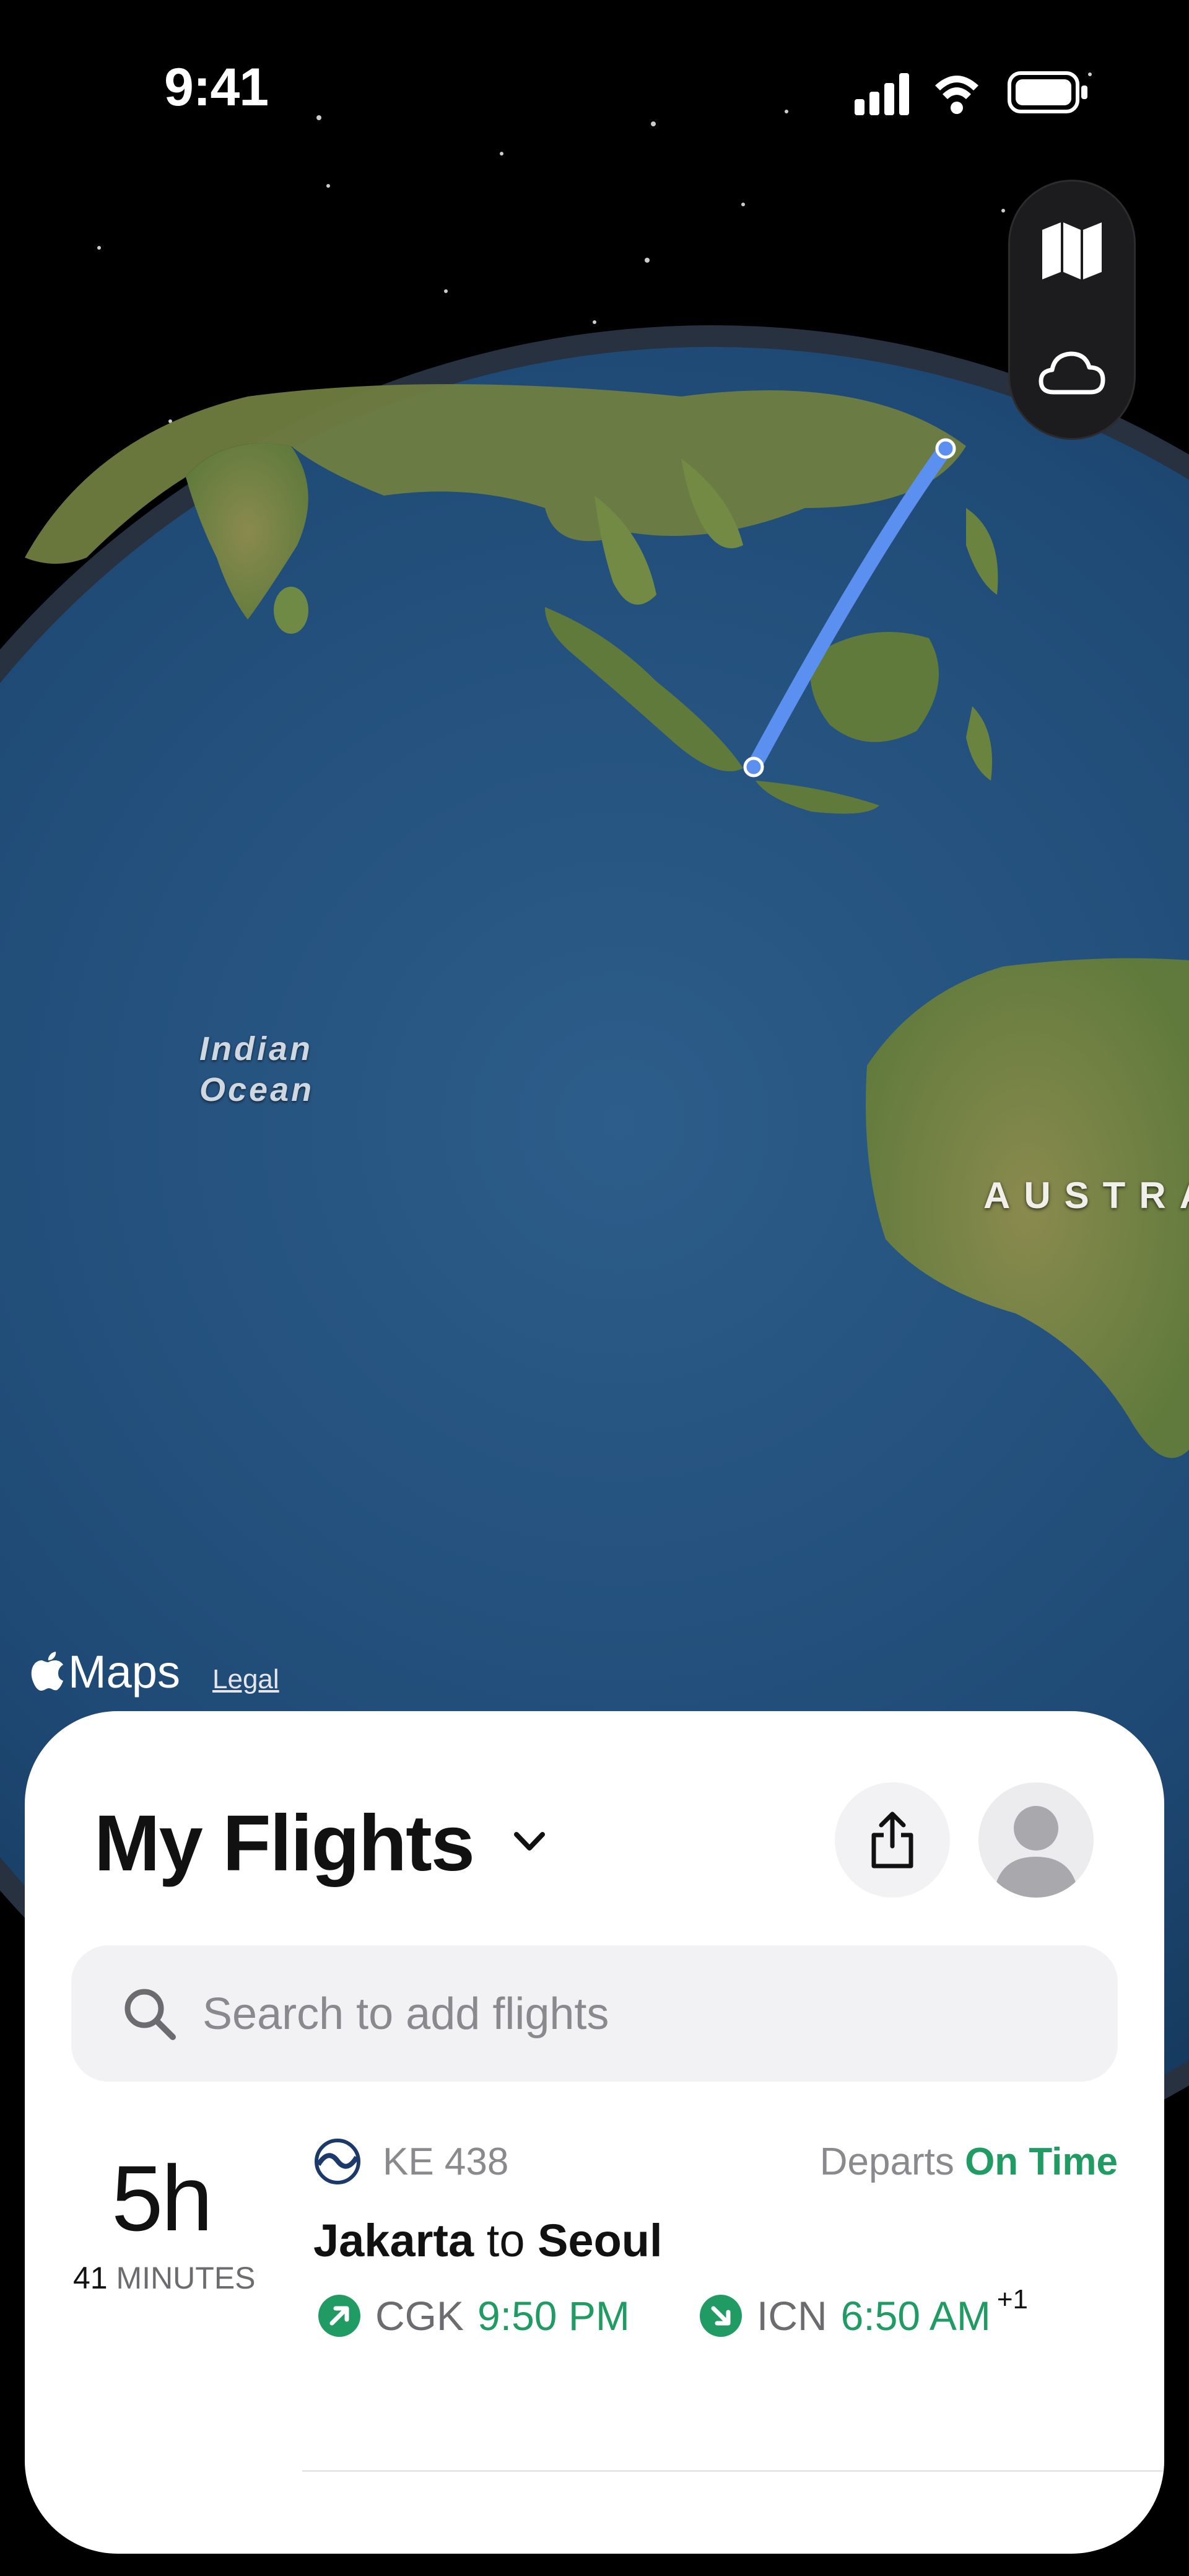 The height and width of the screenshot is (2576, 1189). What do you see at coordinates (792, 2316) in the screenshot?
I see `destination-code: ICN` at bounding box center [792, 2316].